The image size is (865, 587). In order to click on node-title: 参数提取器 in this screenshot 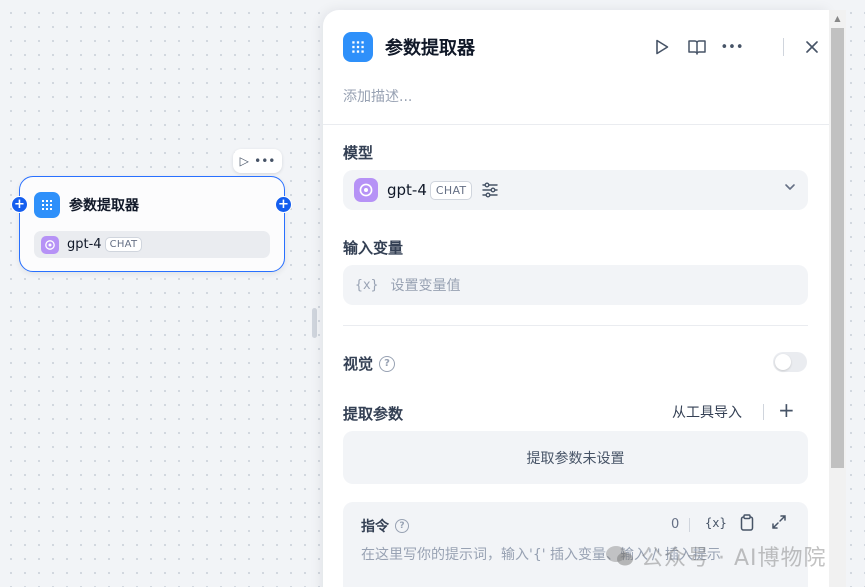, I will do `click(104, 206)`.